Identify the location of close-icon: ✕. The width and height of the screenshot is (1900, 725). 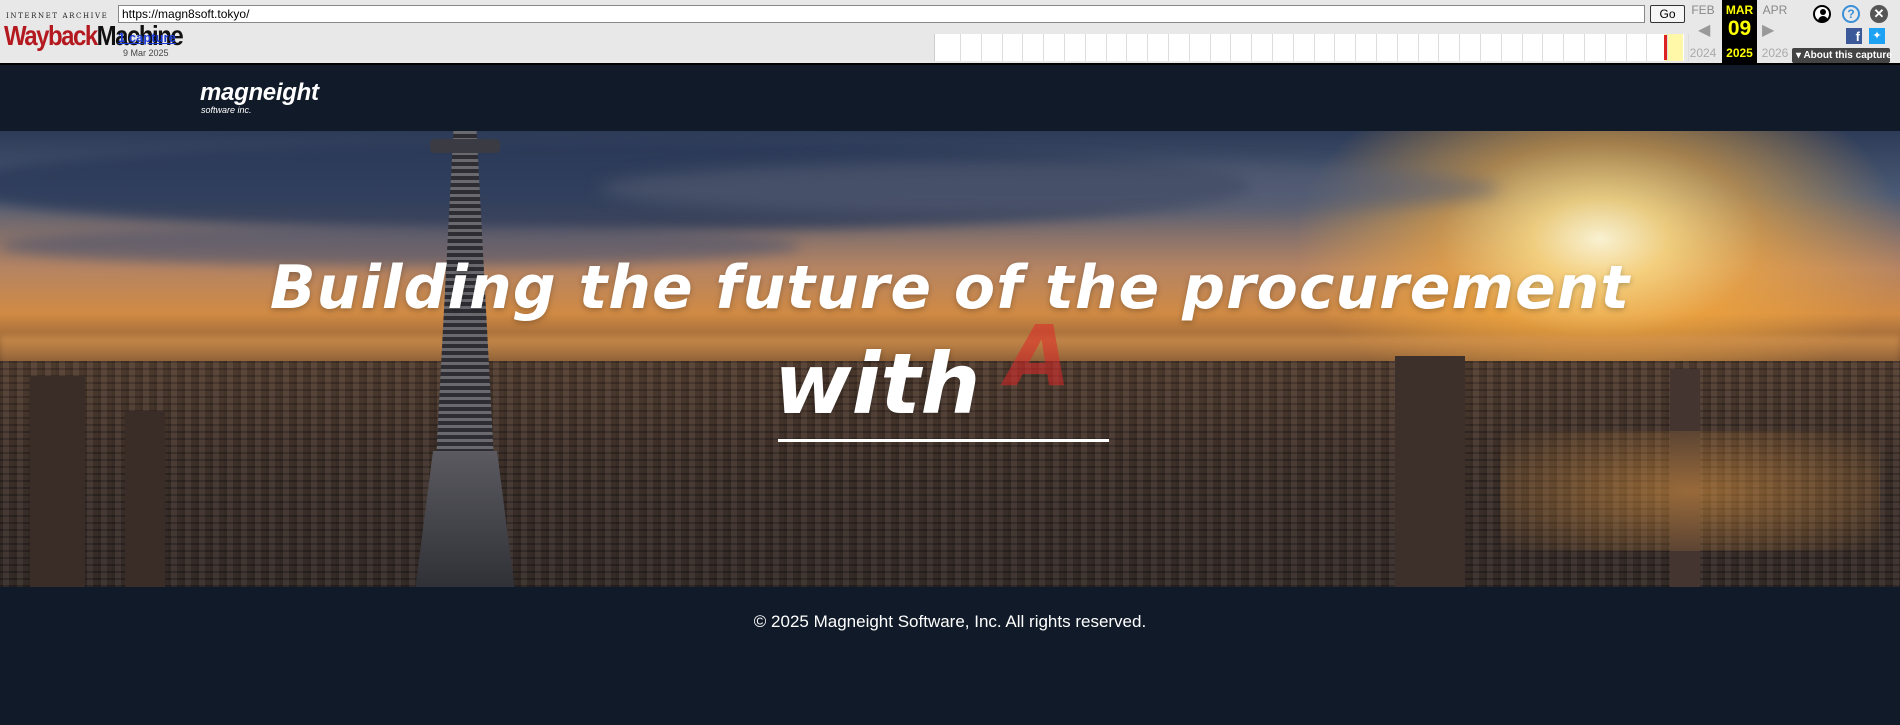
(1879, 14).